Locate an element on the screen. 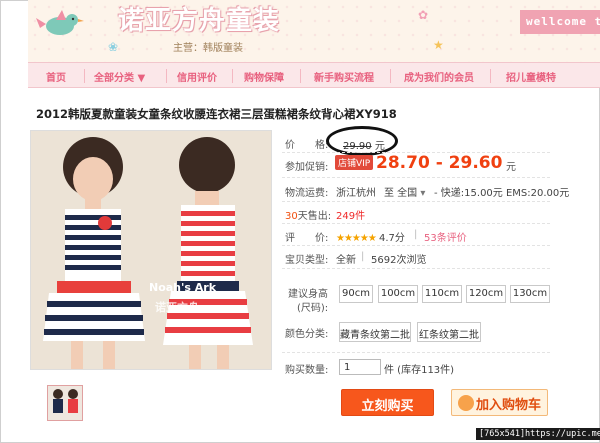 The width and height of the screenshot is (600, 443). quantity-input is located at coordinates (360, 367).